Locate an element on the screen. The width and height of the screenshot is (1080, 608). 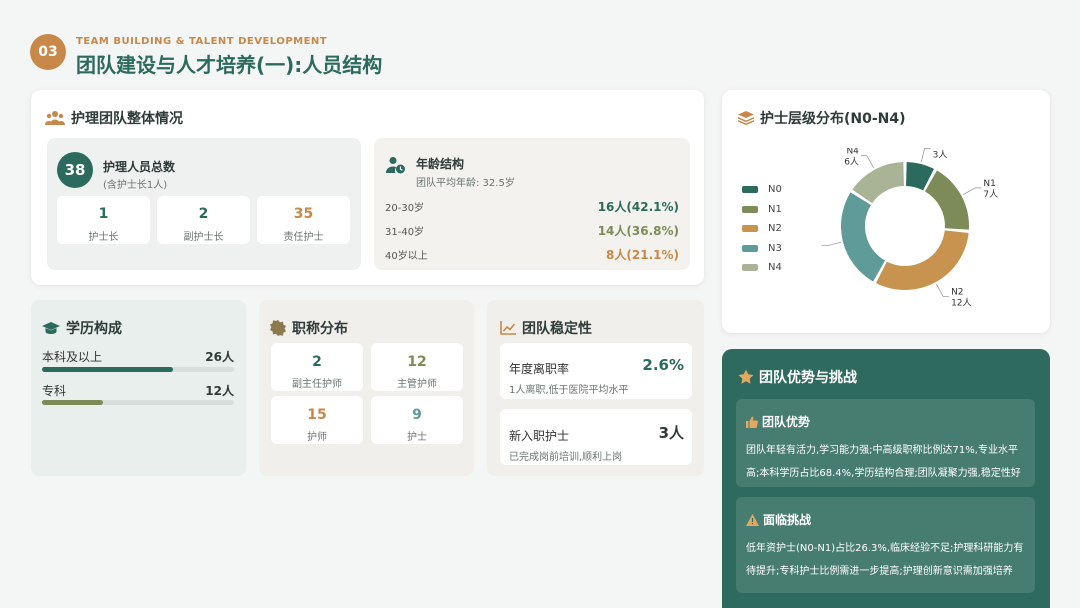
warning-icon is located at coordinates (752, 519).